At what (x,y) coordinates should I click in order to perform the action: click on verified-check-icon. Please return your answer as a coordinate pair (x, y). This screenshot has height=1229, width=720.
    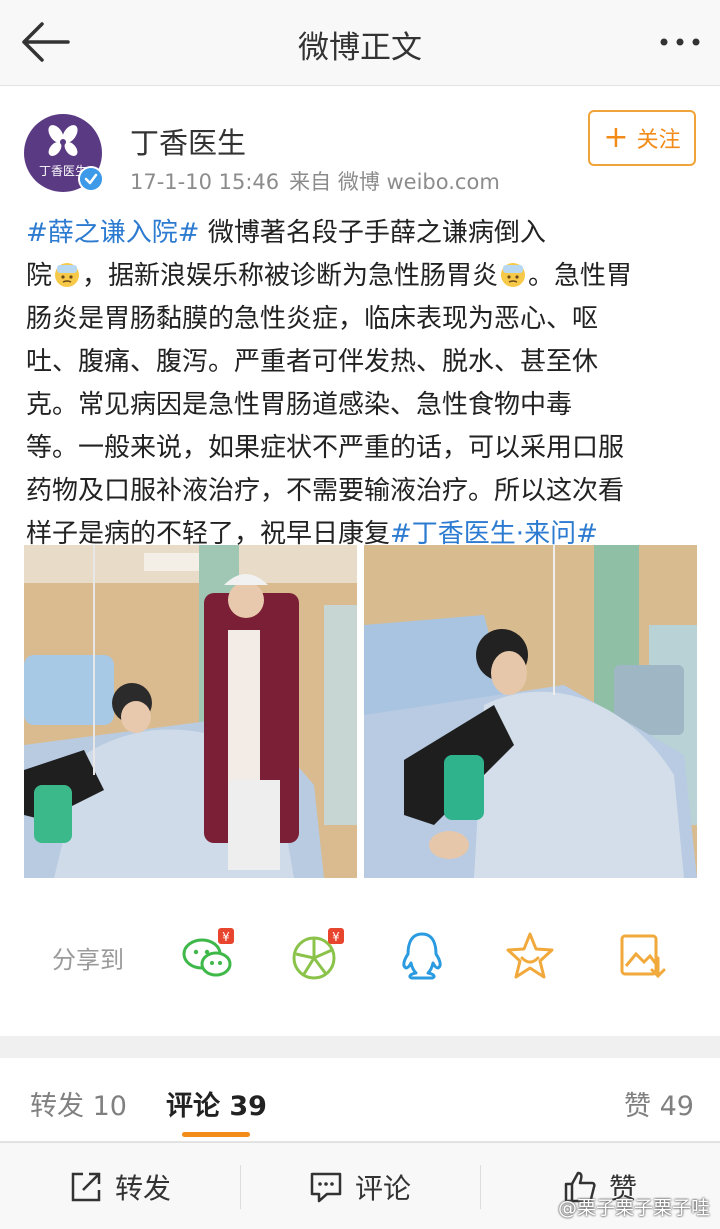
    Looking at the image, I should click on (91, 179).